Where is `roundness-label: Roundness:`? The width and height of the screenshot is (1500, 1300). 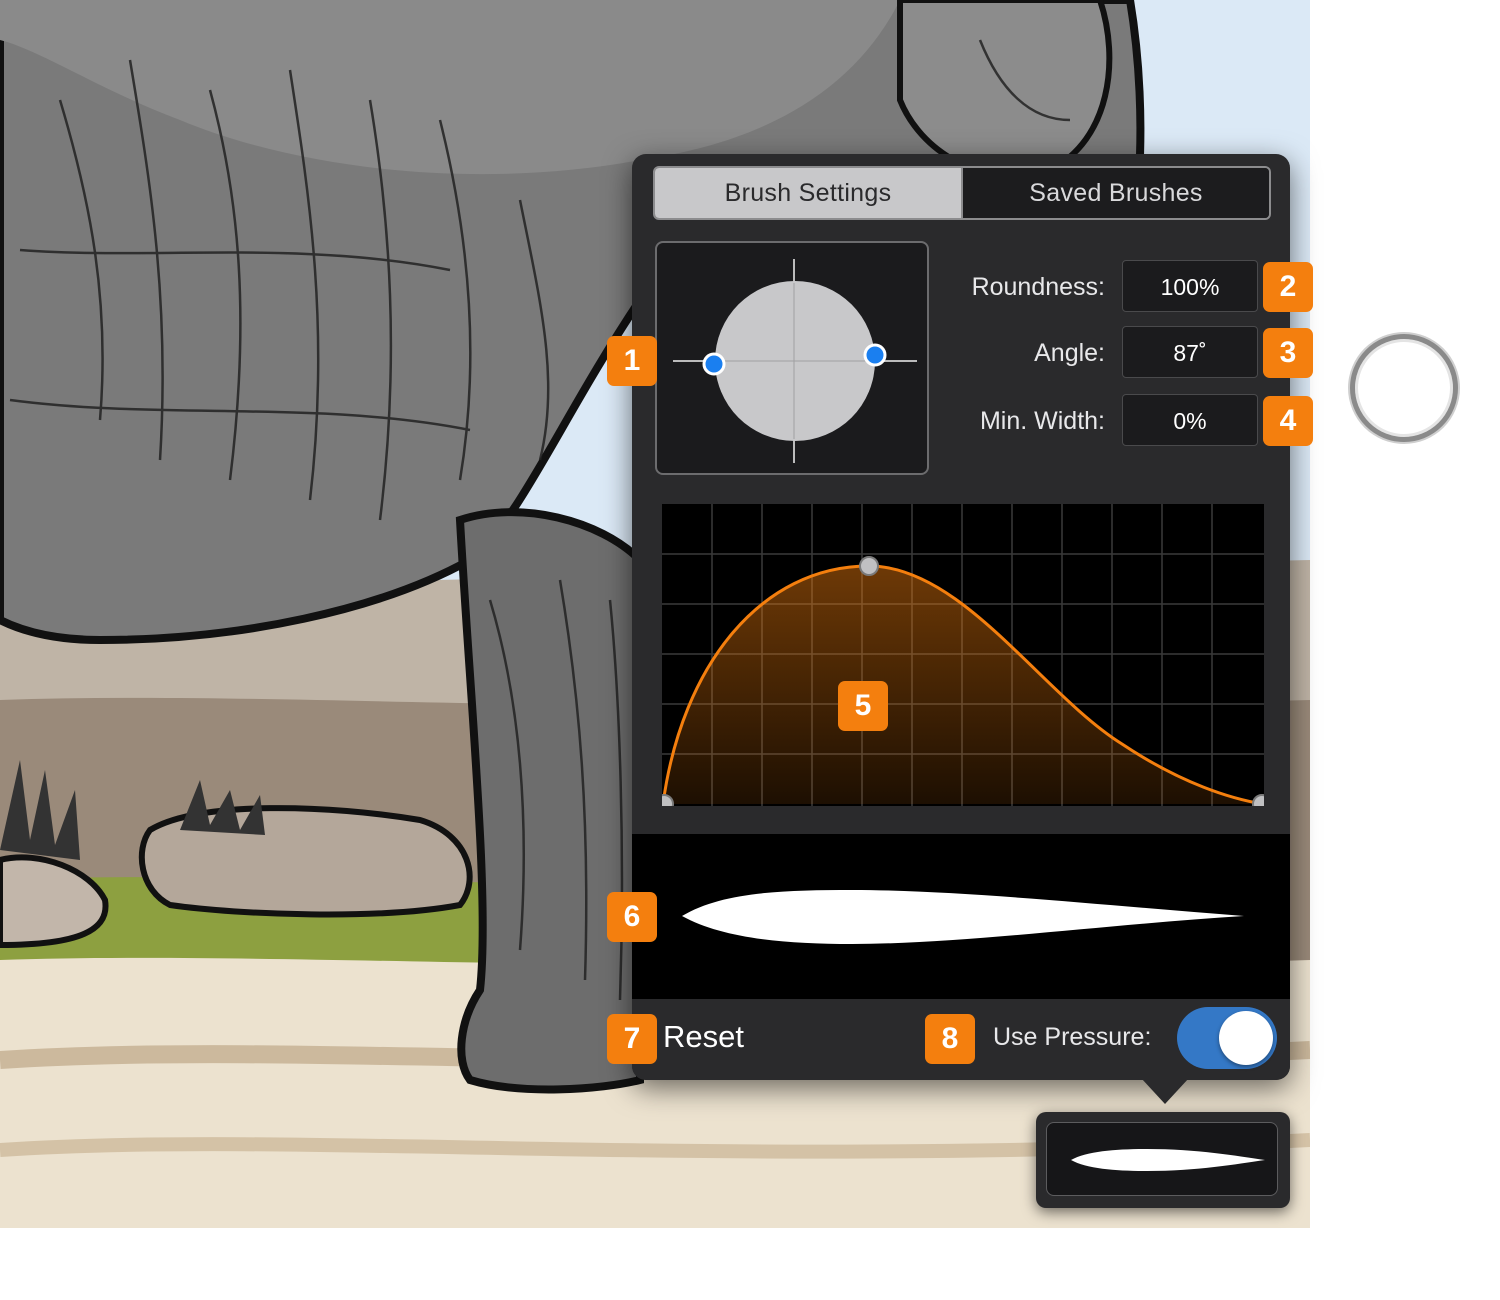 roundness-label: Roundness: is located at coordinates (1038, 287).